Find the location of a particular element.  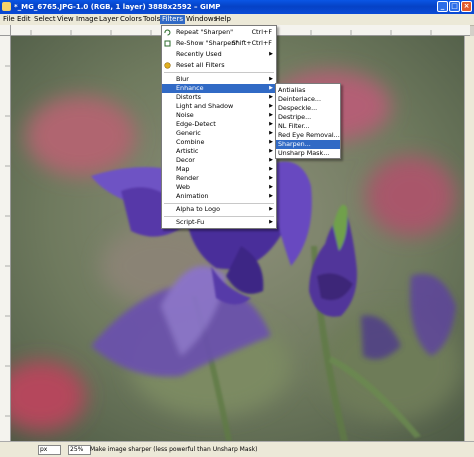

menu-item-reshow-sharpen: Re-Show "Sharpen" Shift+Ctrl+F is located at coordinates (219, 43).